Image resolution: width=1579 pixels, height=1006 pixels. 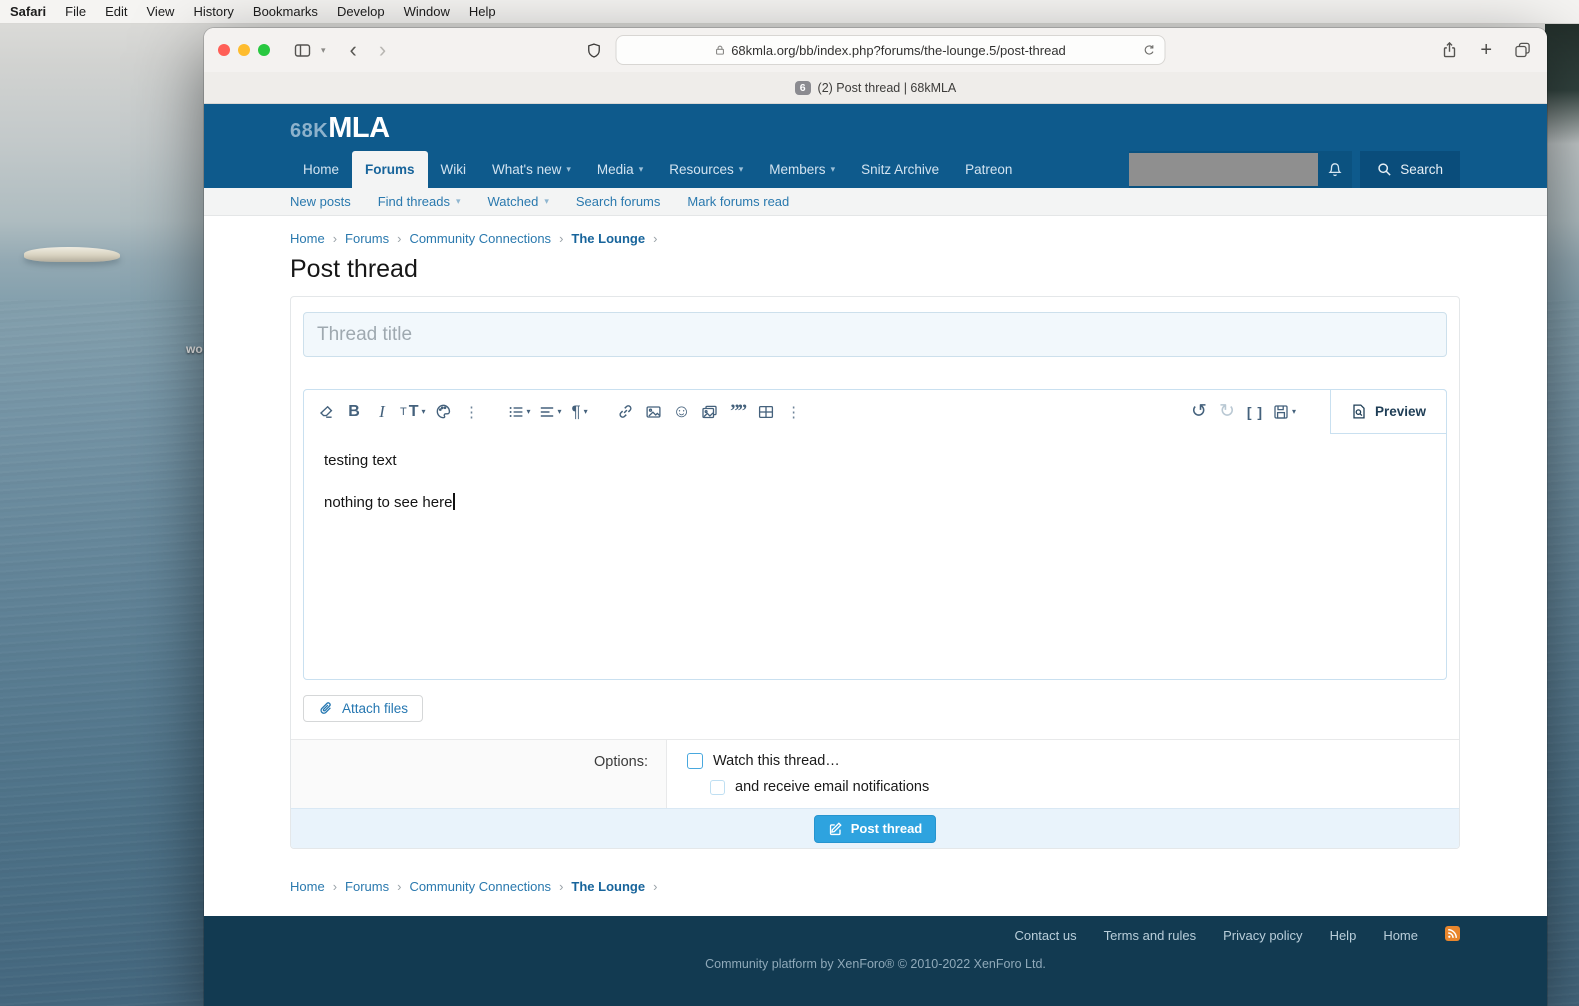 What do you see at coordinates (1045, 935) in the screenshot?
I see `footer-contact-us: Contact us` at bounding box center [1045, 935].